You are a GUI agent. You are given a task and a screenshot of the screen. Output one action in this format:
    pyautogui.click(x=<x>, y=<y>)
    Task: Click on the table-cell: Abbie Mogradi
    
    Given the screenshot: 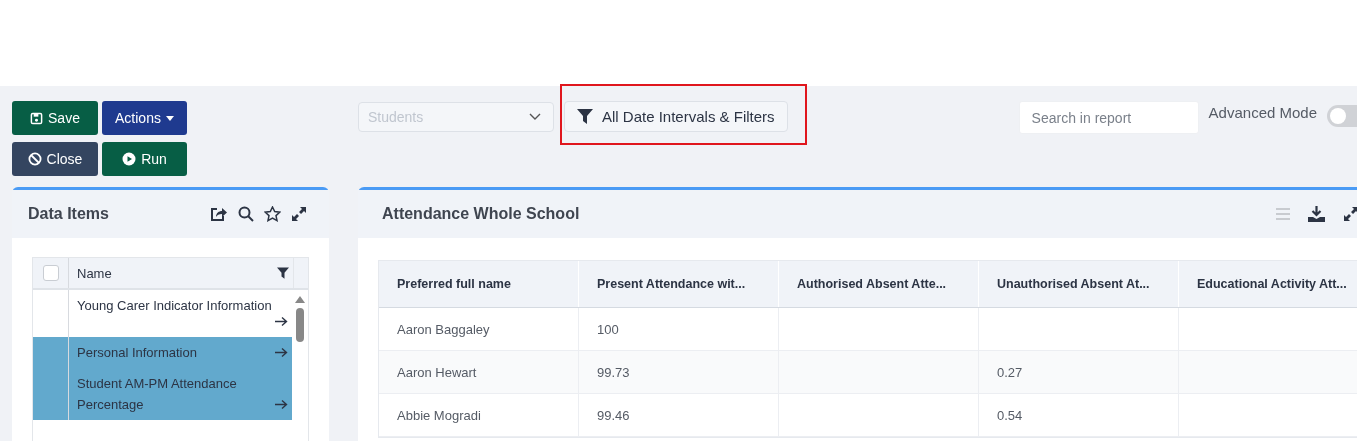 What is the action you would take?
    pyautogui.click(x=439, y=415)
    